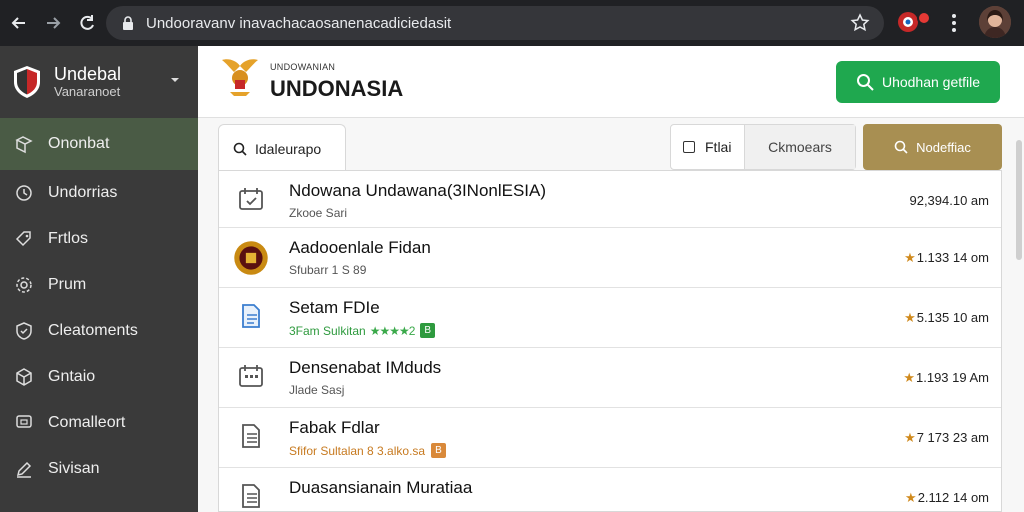  Describe the element at coordinates (24, 285) in the screenshot. I see `gear-icon` at that location.